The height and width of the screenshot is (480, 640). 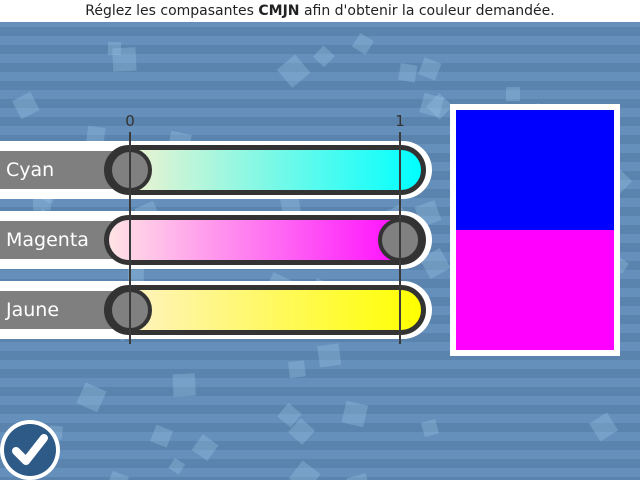 What do you see at coordinates (216, 240) in the screenshot?
I see `slider-row-magenta: Magenta` at bounding box center [216, 240].